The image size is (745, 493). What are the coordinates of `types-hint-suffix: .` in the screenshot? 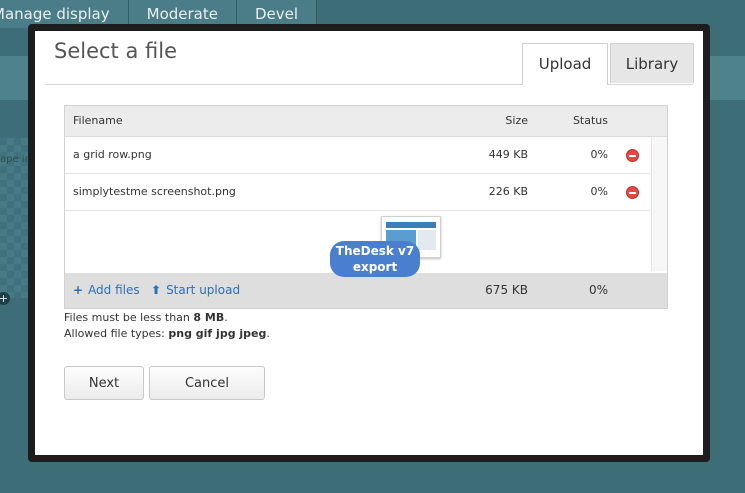 It's located at (268, 333).